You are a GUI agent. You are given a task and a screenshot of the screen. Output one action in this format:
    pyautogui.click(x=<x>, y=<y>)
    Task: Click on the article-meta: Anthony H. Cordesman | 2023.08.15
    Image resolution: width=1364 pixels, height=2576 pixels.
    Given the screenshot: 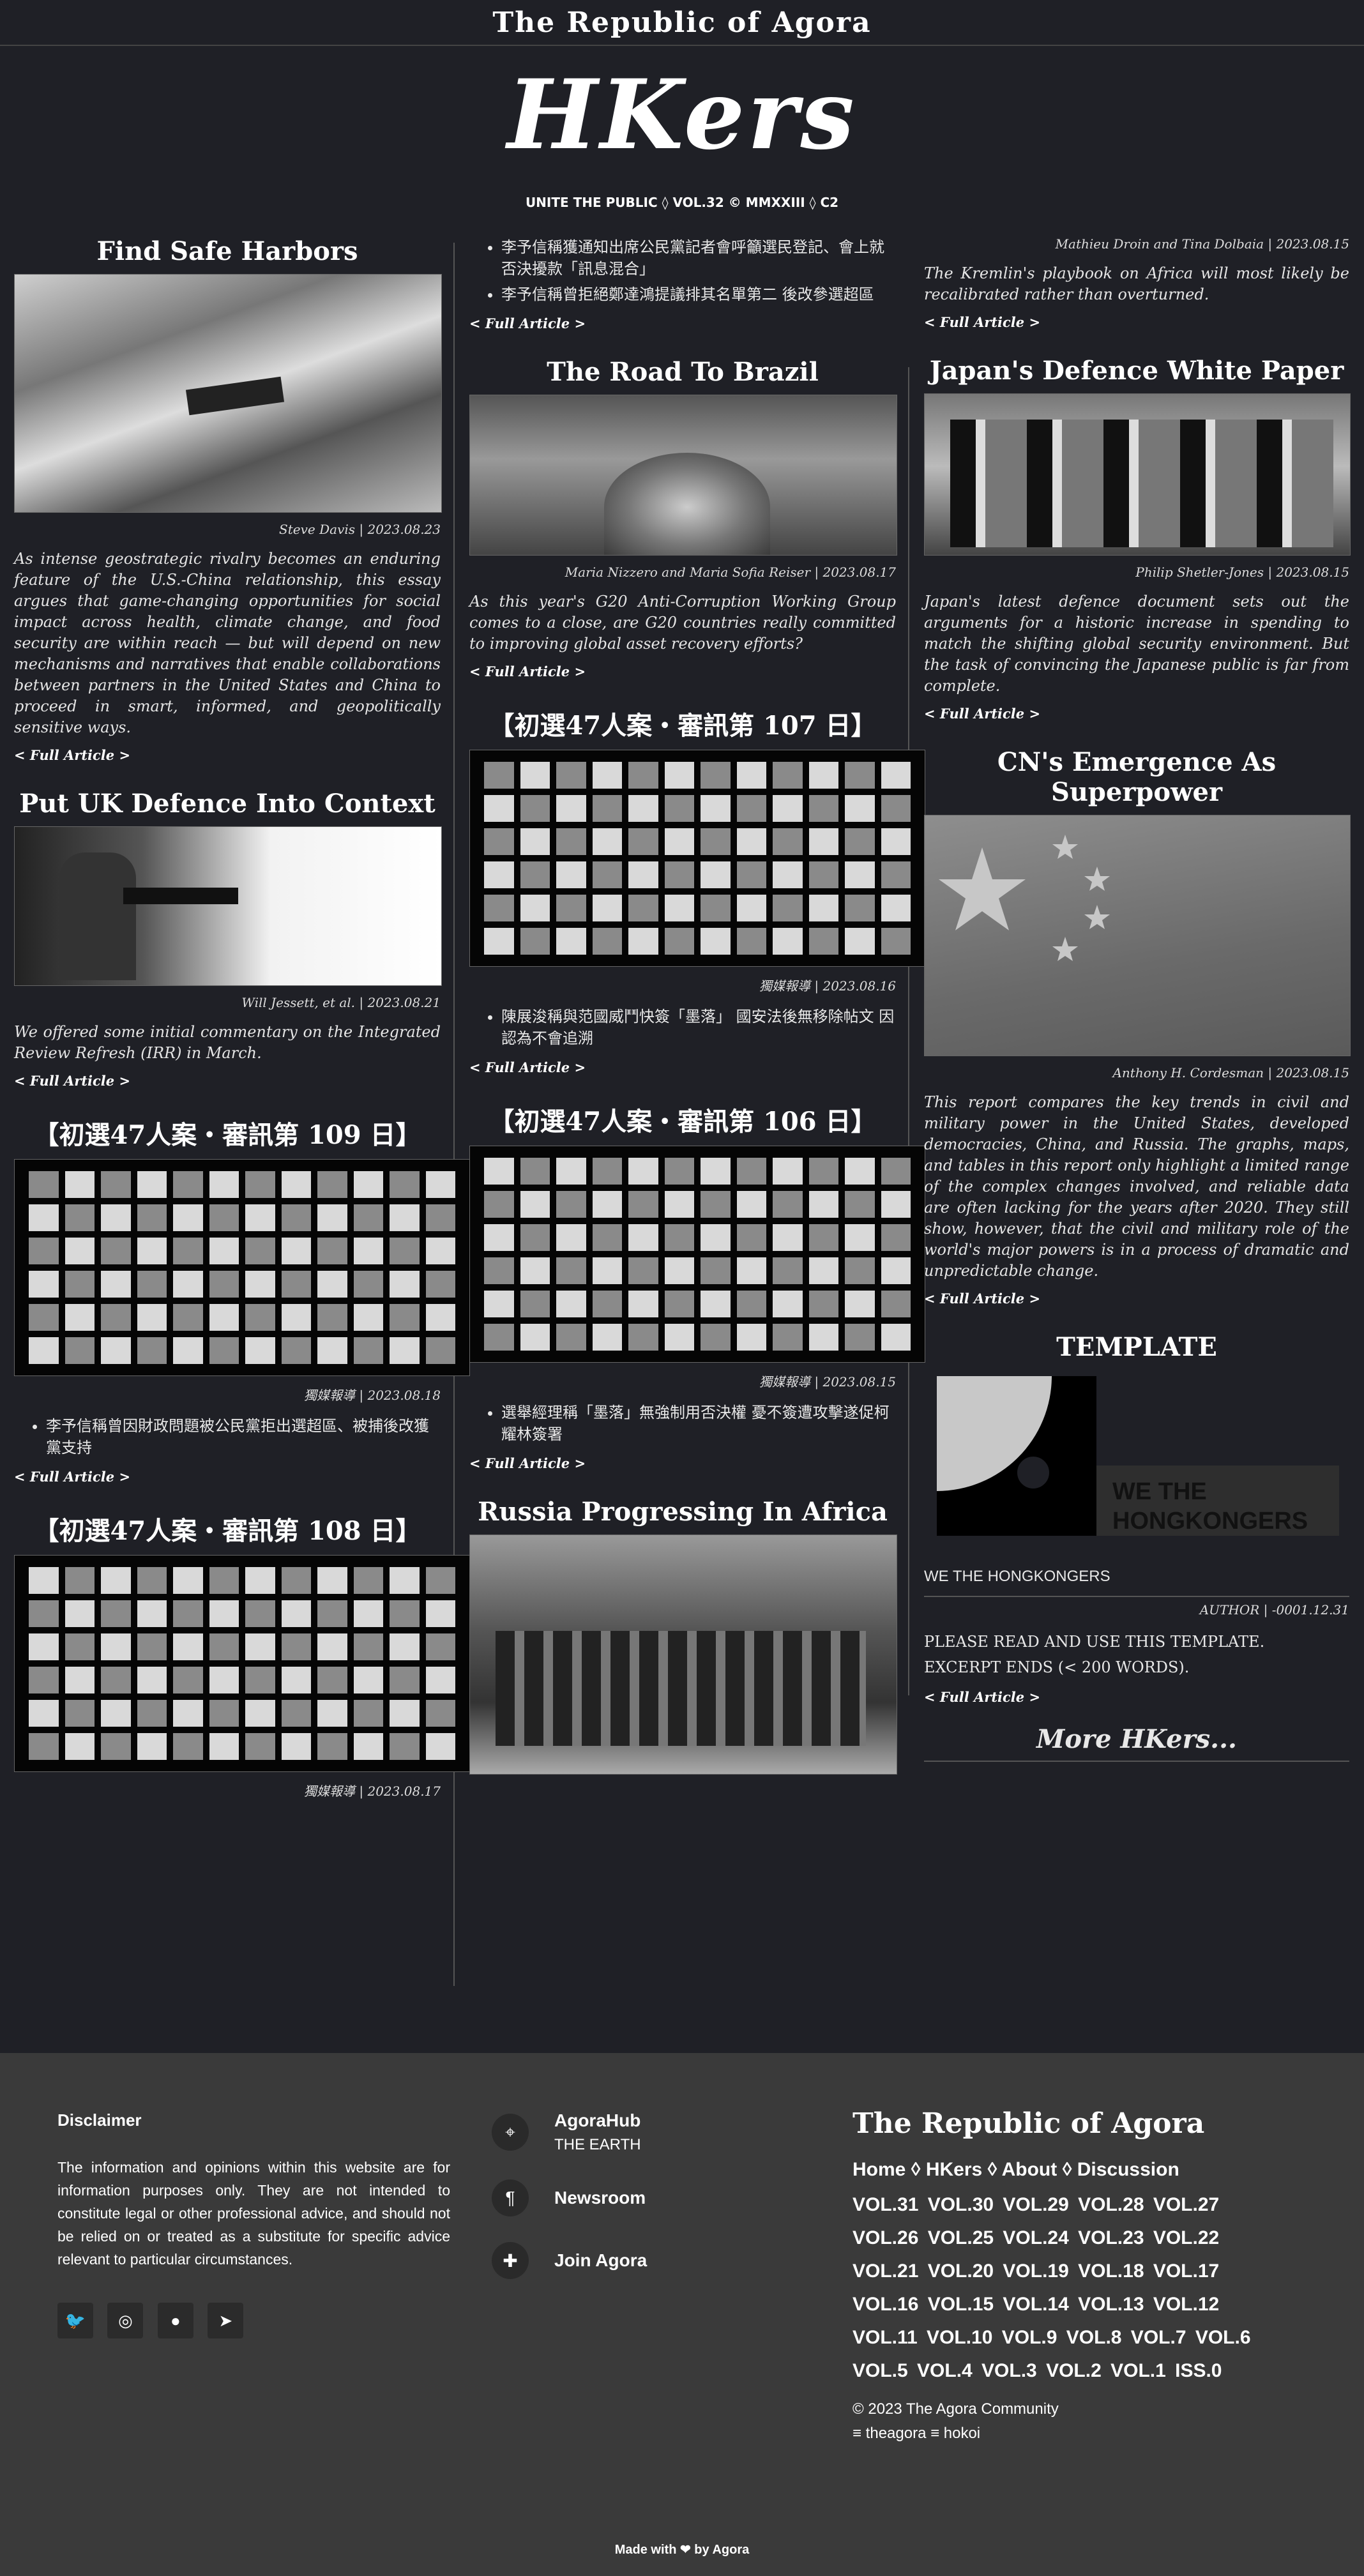 What is the action you would take?
    pyautogui.click(x=1230, y=1073)
    